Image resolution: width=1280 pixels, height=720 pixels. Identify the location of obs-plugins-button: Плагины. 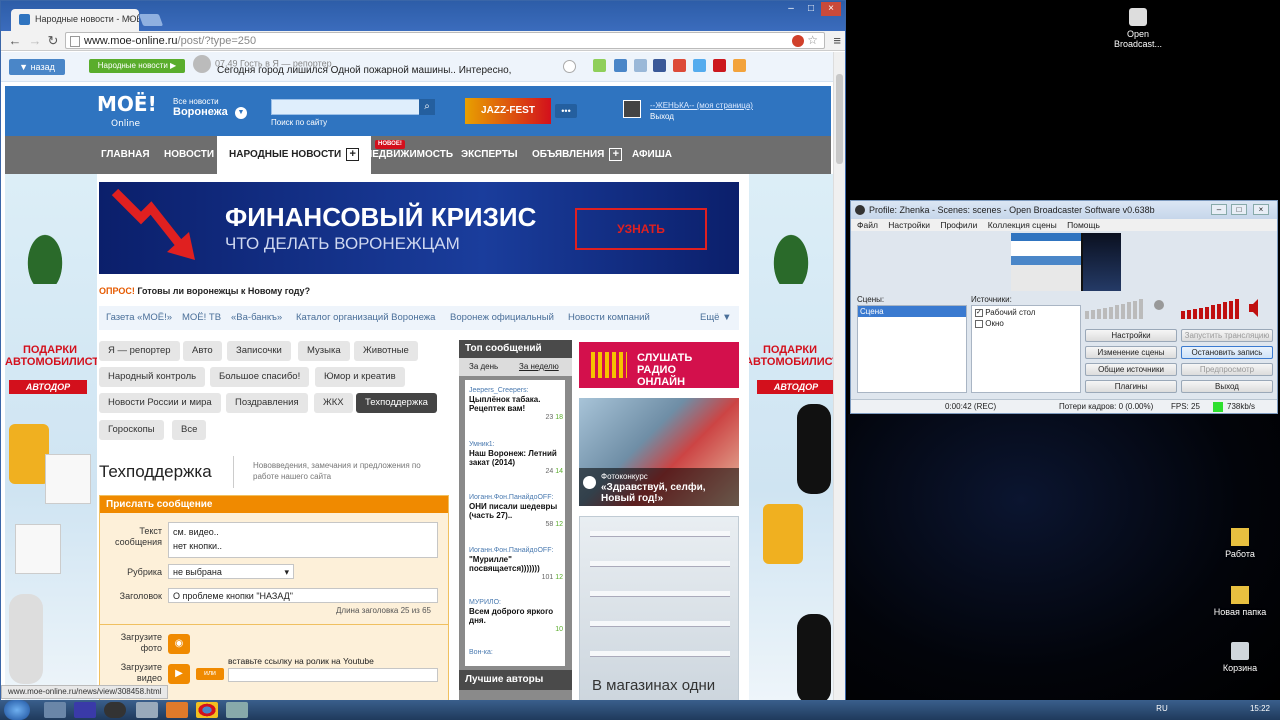
(1131, 386).